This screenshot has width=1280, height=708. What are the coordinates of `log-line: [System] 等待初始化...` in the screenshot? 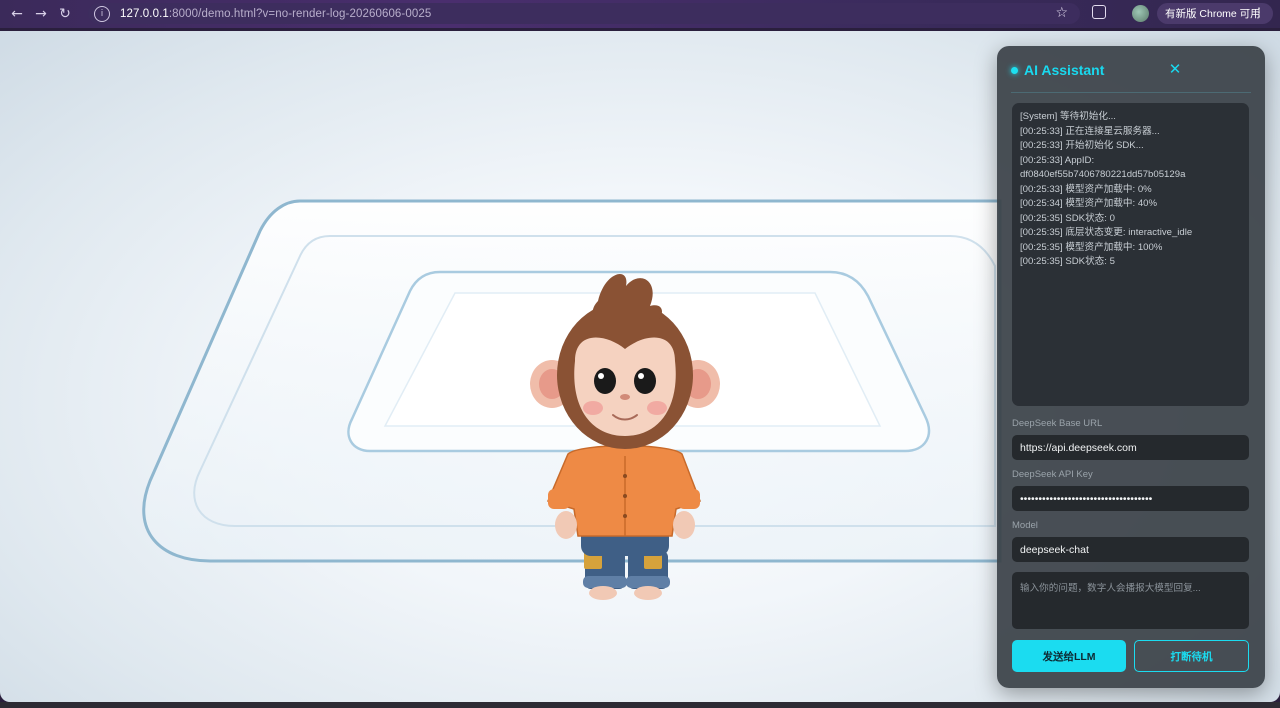 It's located at (1068, 116).